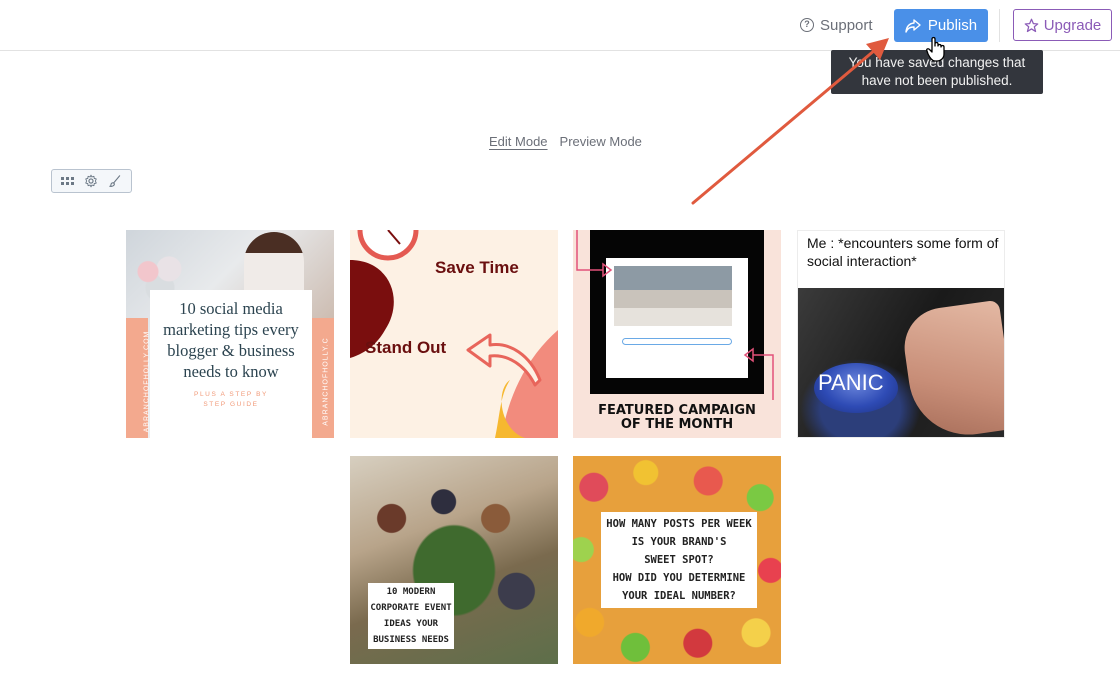  I want to click on tooltip-line-2: have not been published., so click(937, 80).